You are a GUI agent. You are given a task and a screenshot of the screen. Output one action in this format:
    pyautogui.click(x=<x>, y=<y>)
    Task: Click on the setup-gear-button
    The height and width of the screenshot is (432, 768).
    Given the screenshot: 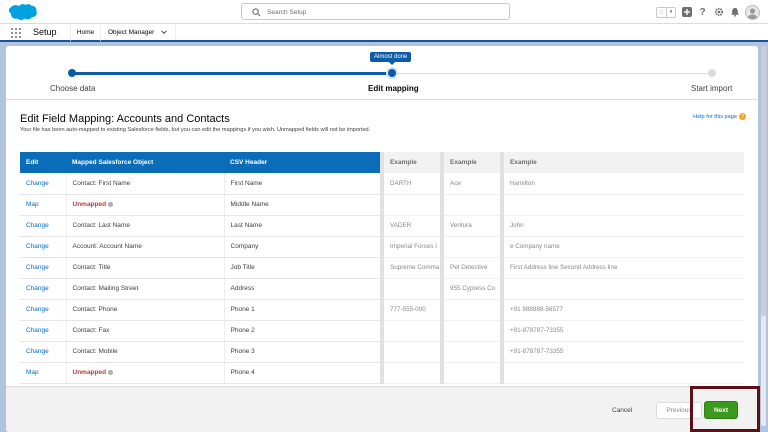 What is the action you would take?
    pyautogui.click(x=718, y=12)
    